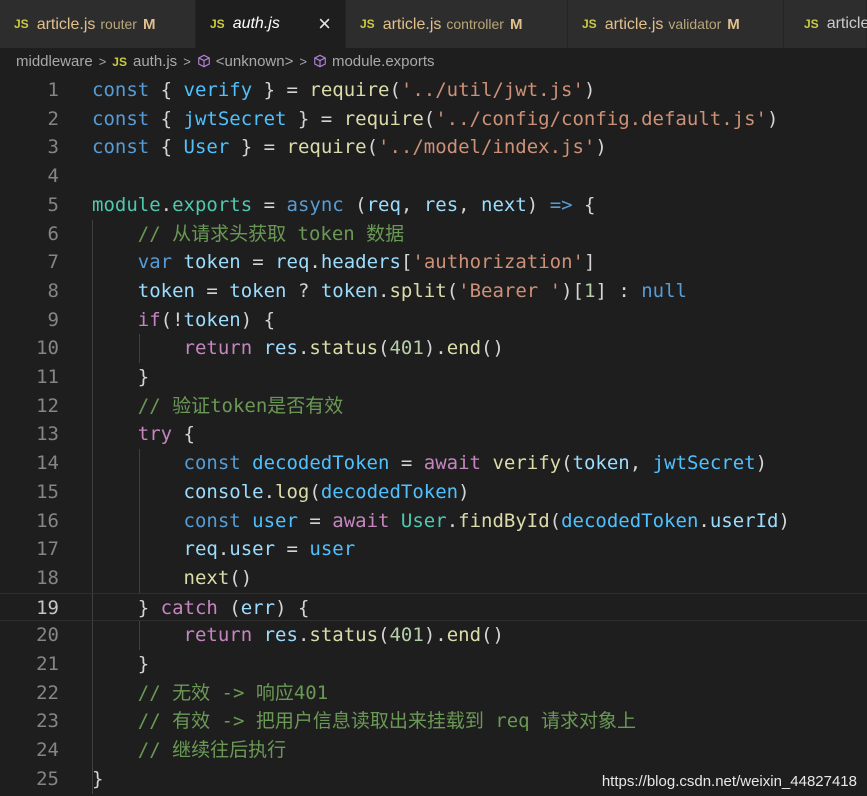 This screenshot has height=796, width=867. What do you see at coordinates (29, 262) in the screenshot?
I see `line-number: 7` at bounding box center [29, 262].